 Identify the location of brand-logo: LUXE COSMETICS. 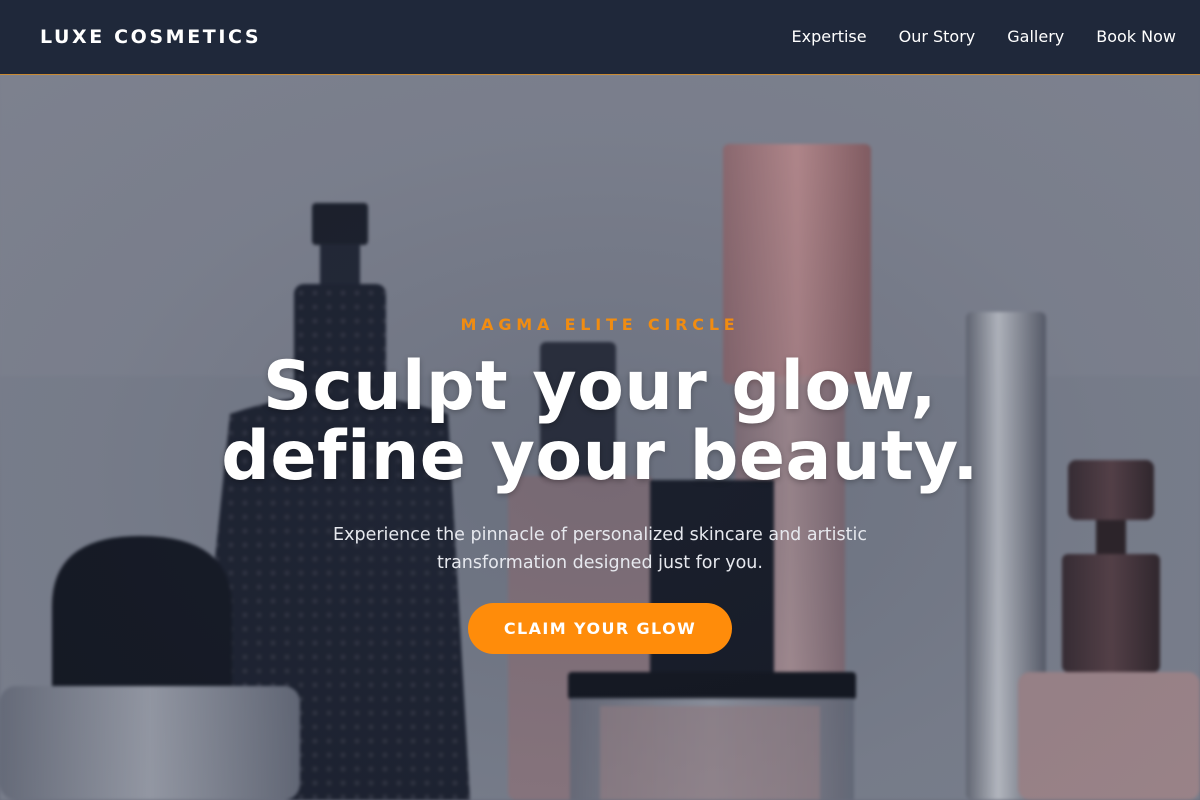
(150, 37).